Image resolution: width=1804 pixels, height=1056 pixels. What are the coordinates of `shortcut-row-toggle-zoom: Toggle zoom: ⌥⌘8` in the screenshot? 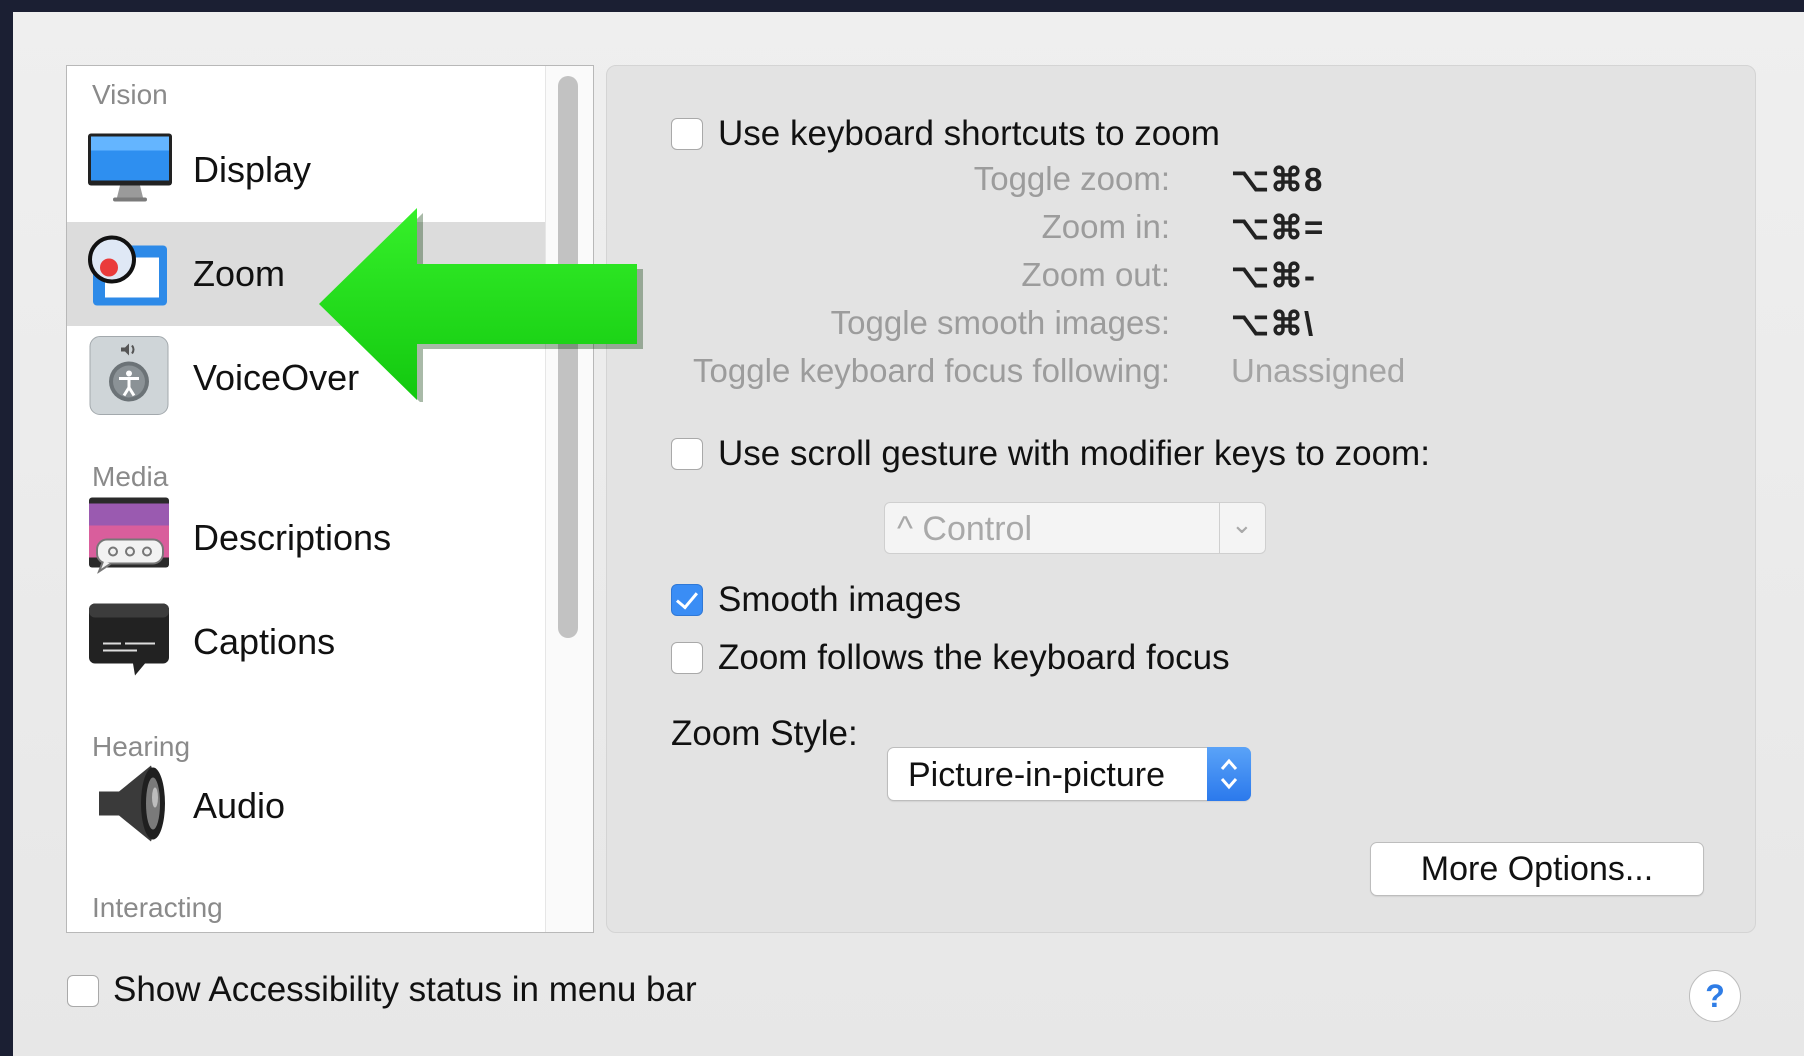 It's located at (1157, 182).